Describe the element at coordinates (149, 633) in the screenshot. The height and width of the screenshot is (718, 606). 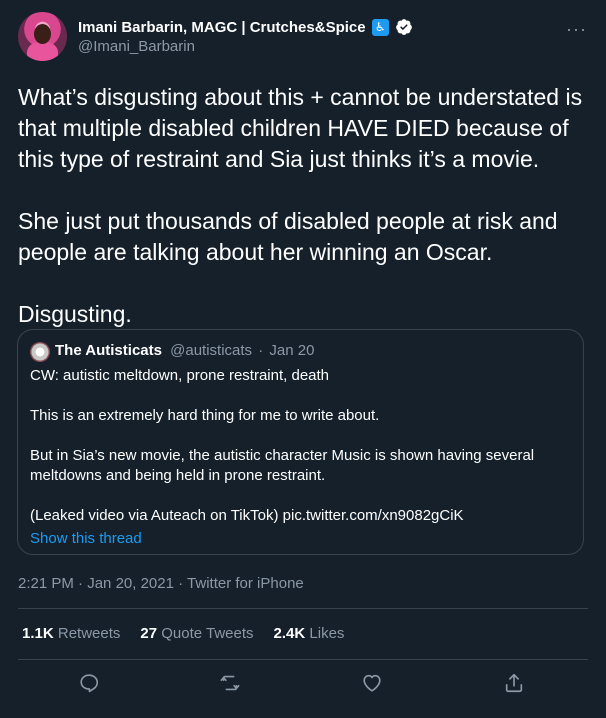
I see `quote-tweets-count: 27` at that location.